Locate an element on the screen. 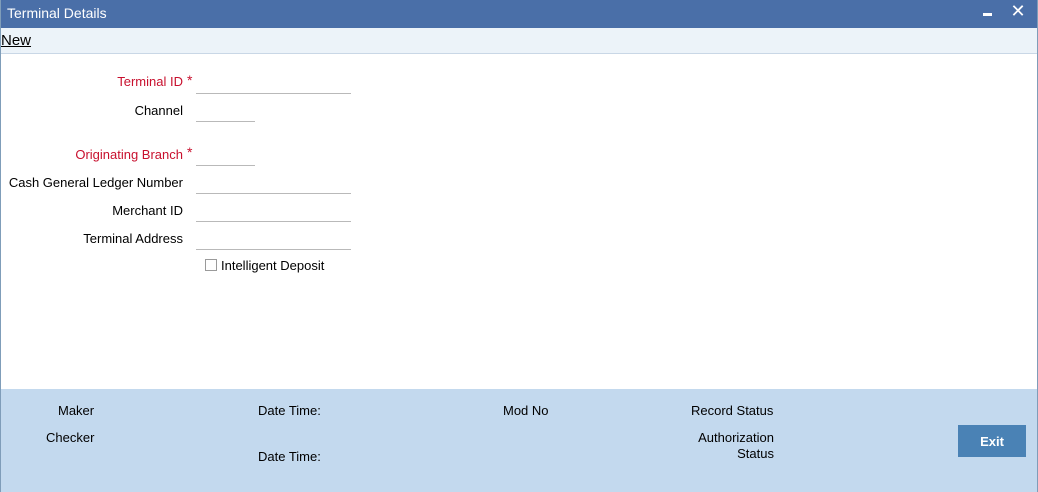  terminal-address-label: Terminal Address is located at coordinates (133, 238).